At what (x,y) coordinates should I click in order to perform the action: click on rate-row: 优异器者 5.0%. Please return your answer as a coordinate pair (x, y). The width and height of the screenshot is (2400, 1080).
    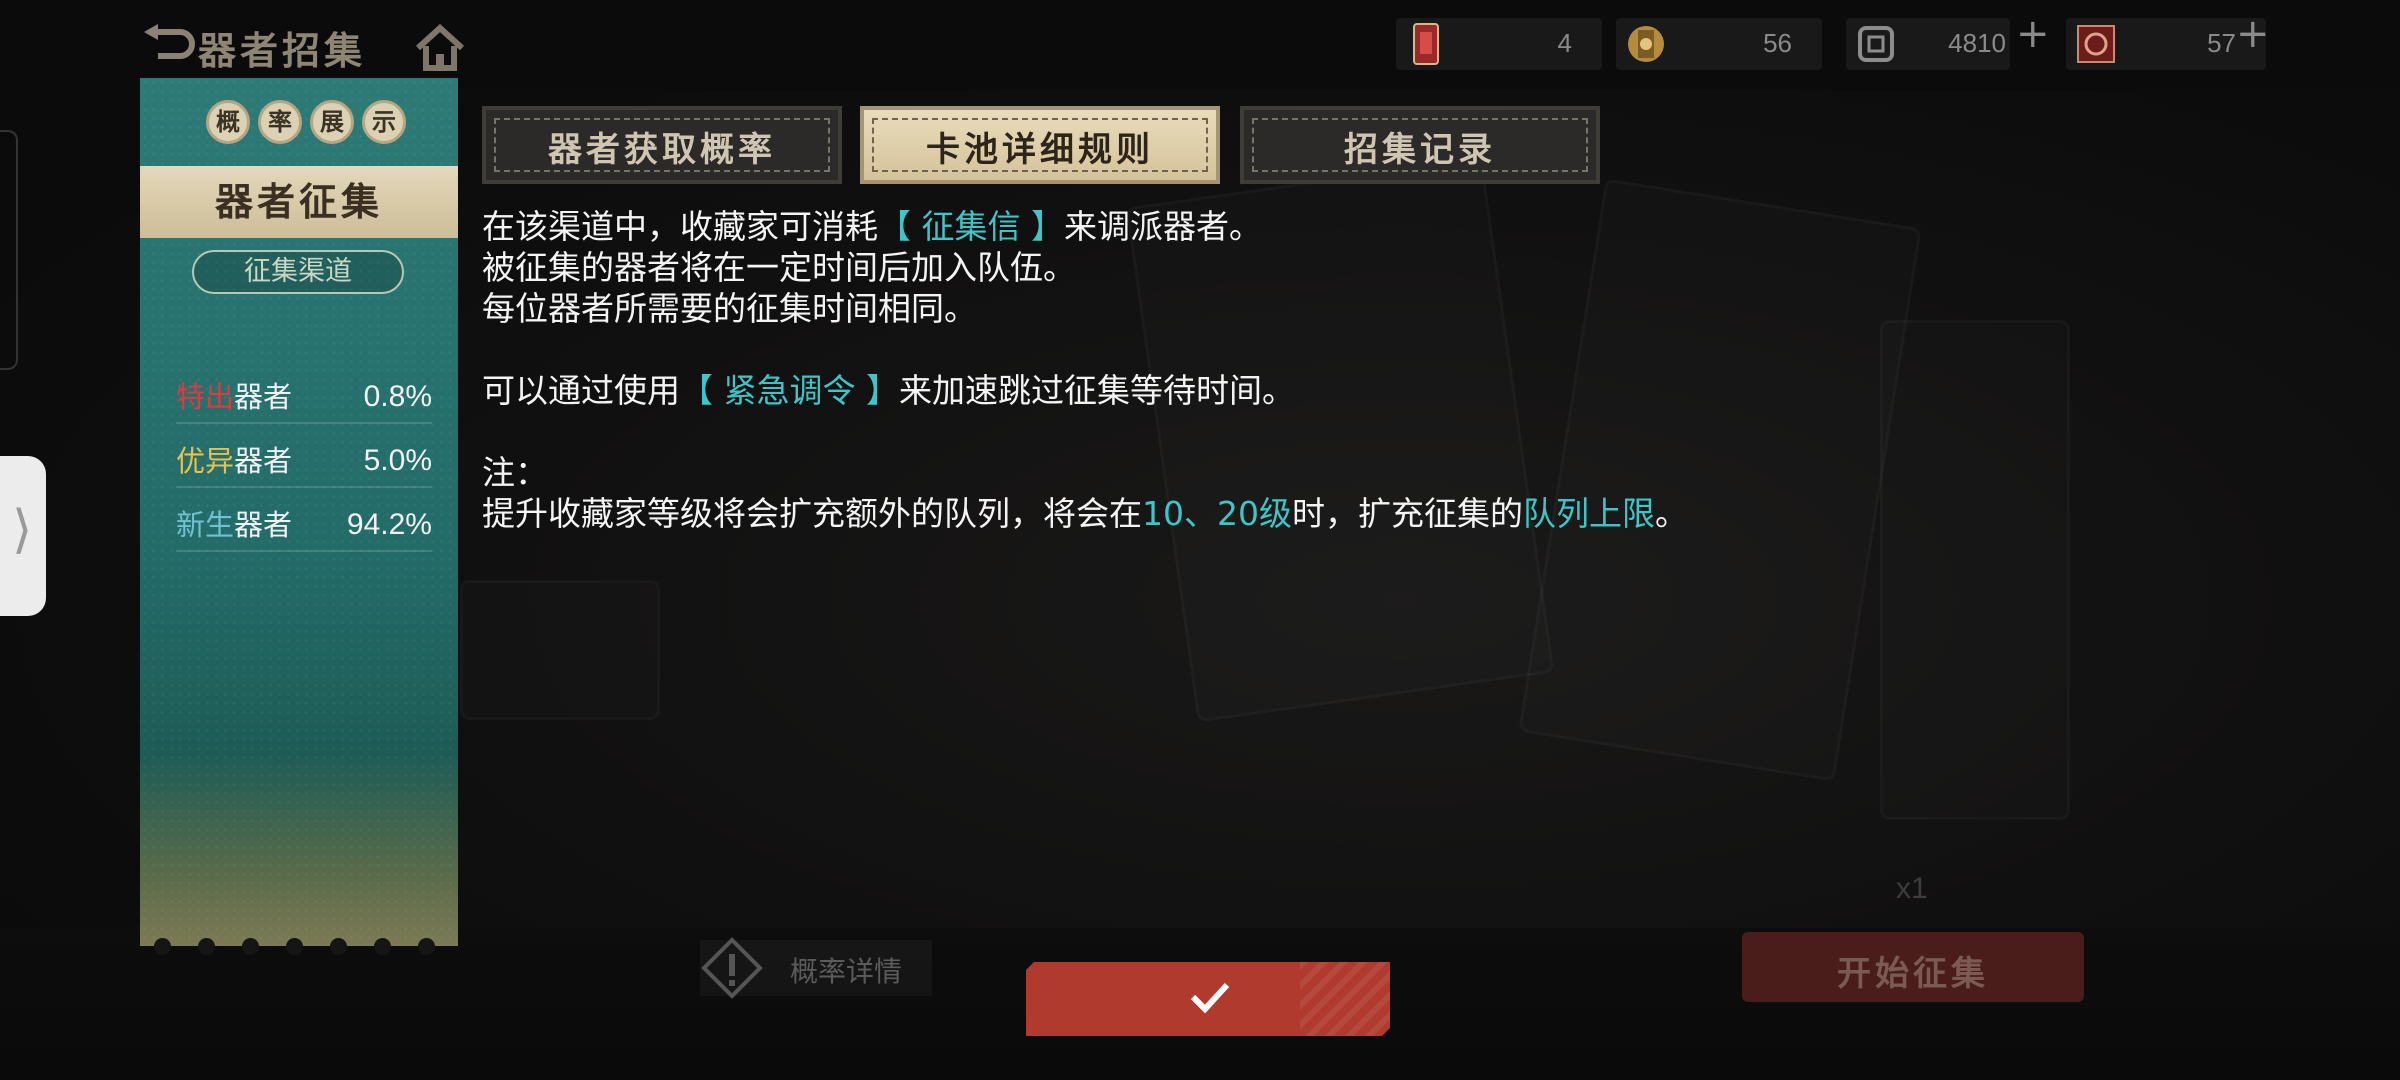
    Looking at the image, I should click on (304, 463).